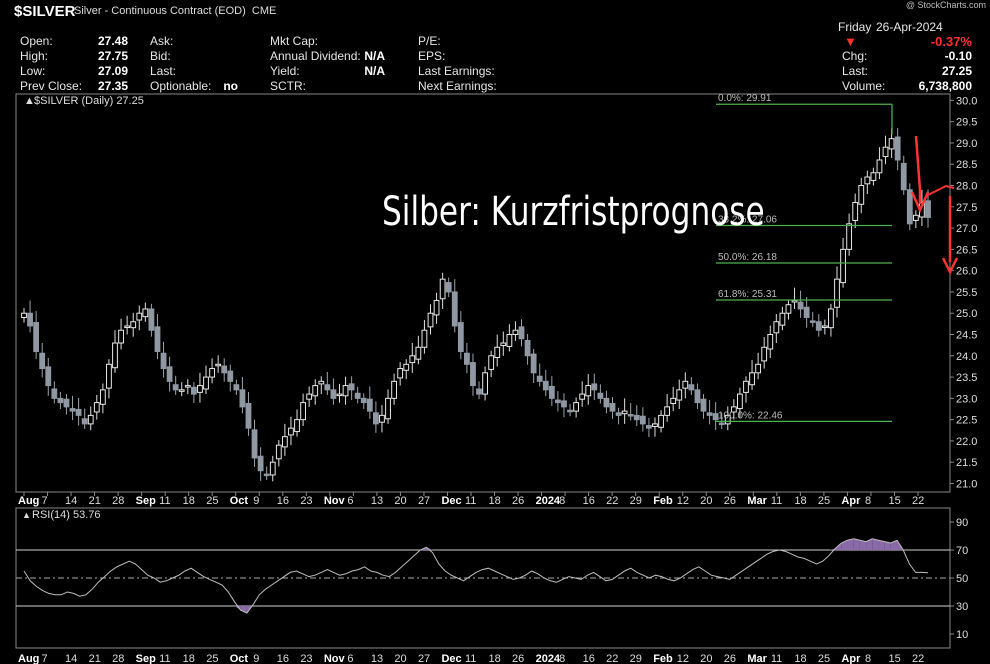 The width and height of the screenshot is (990, 664). Describe the element at coordinates (851, 501) in the screenshot. I see `x-tick-label: Apr` at that location.